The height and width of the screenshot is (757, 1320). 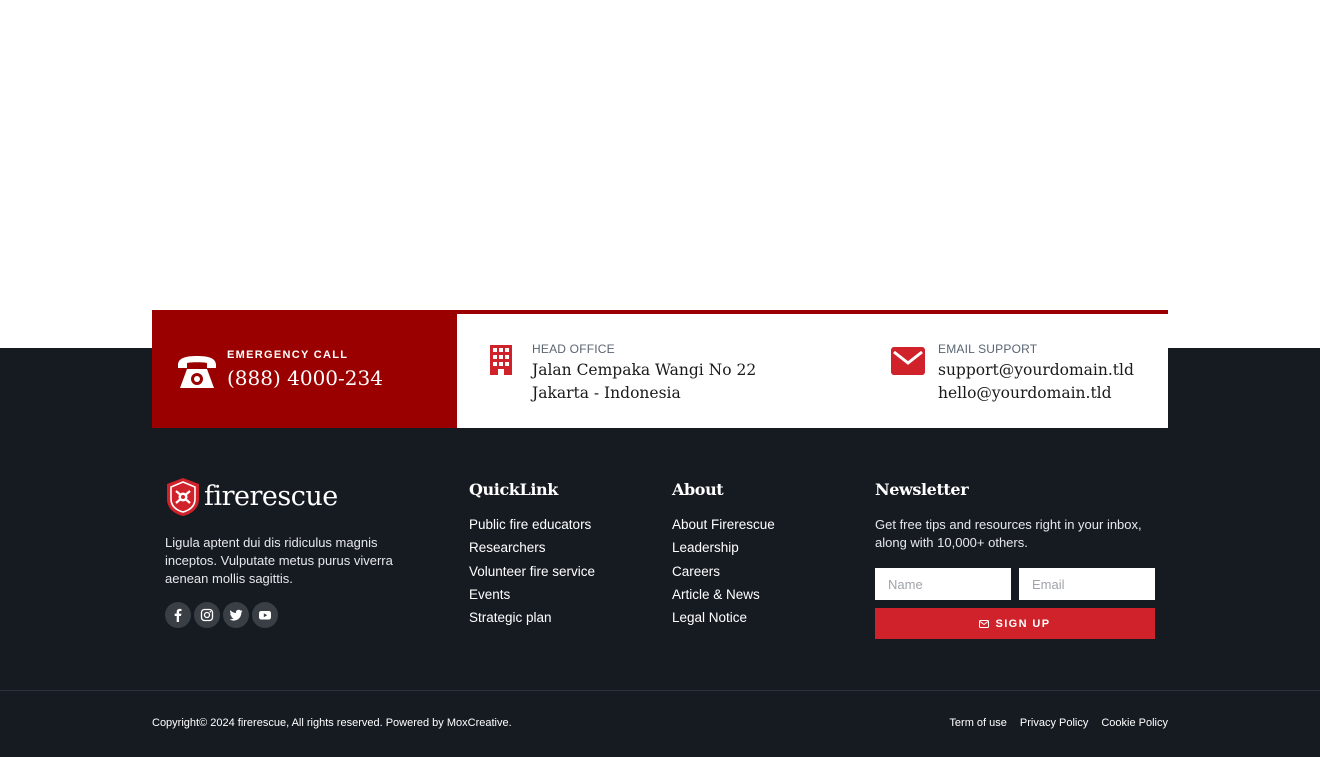 I want to click on about-item: Article & News, so click(x=723, y=596).